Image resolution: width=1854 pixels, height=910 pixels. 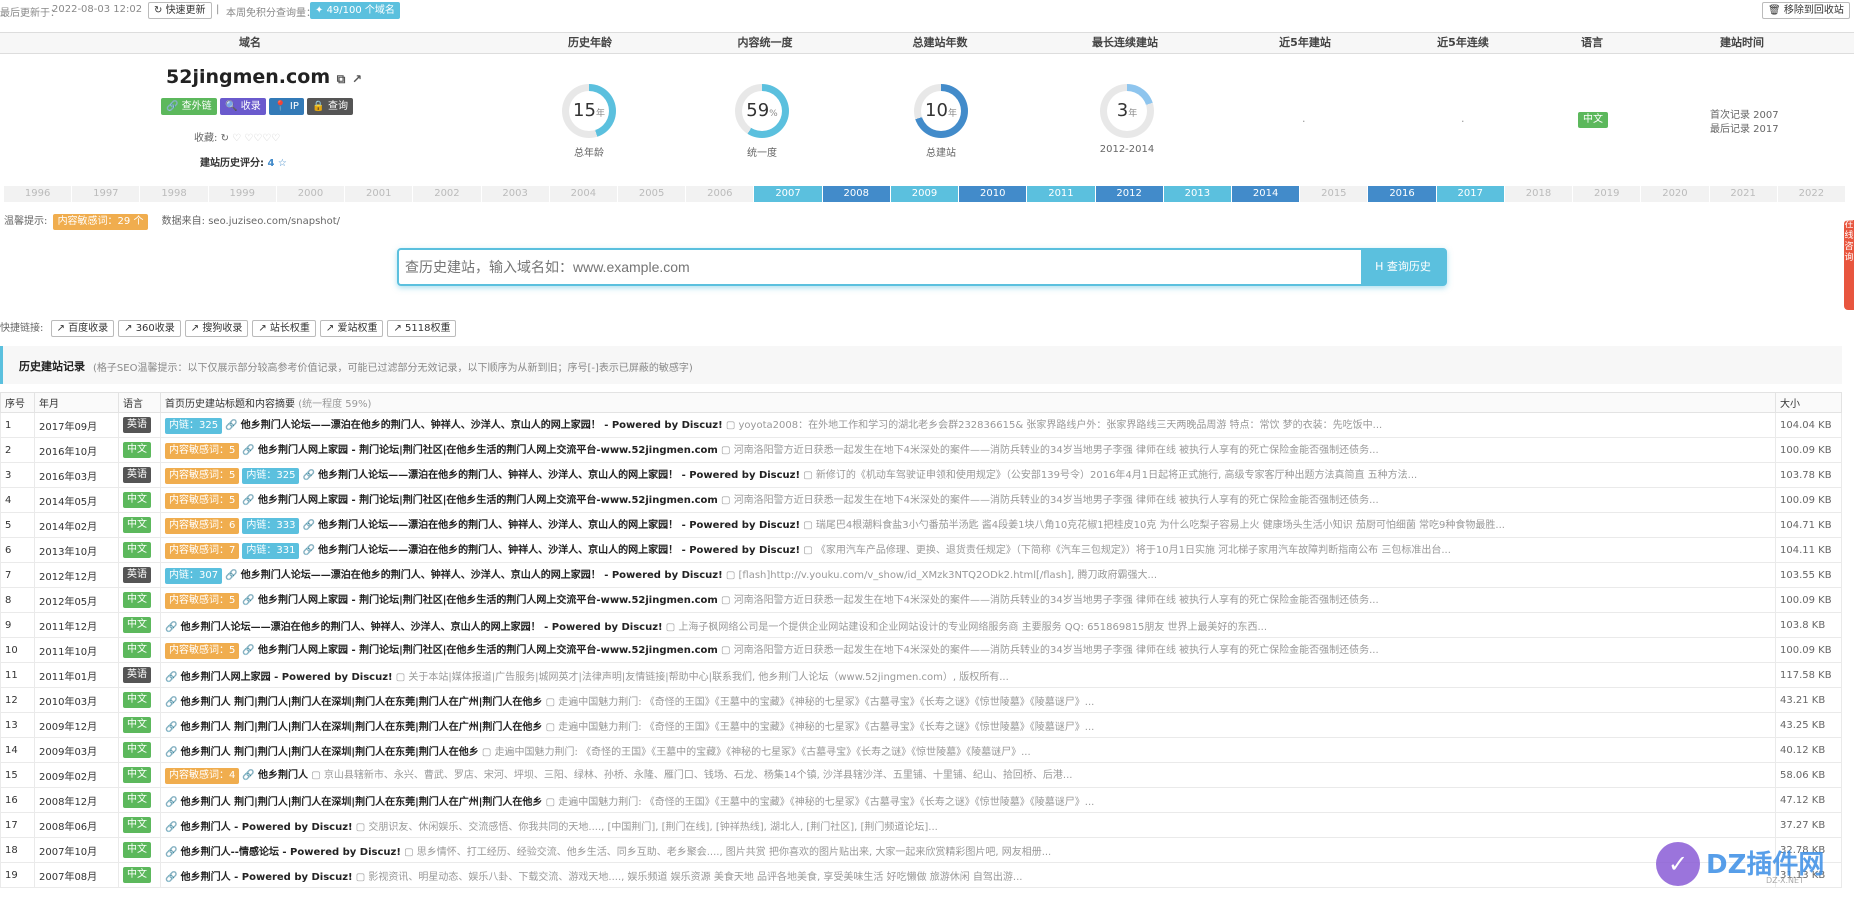 I want to click on ip-button: 📍 IP, so click(x=286, y=106).